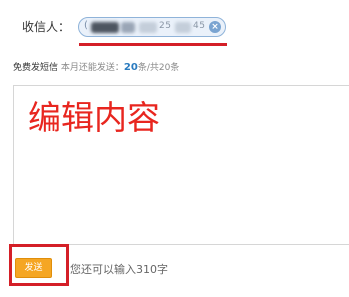 This screenshot has width=349, height=297. What do you see at coordinates (94, 117) in the screenshot?
I see `editor-content: 编辑内容` at bounding box center [94, 117].